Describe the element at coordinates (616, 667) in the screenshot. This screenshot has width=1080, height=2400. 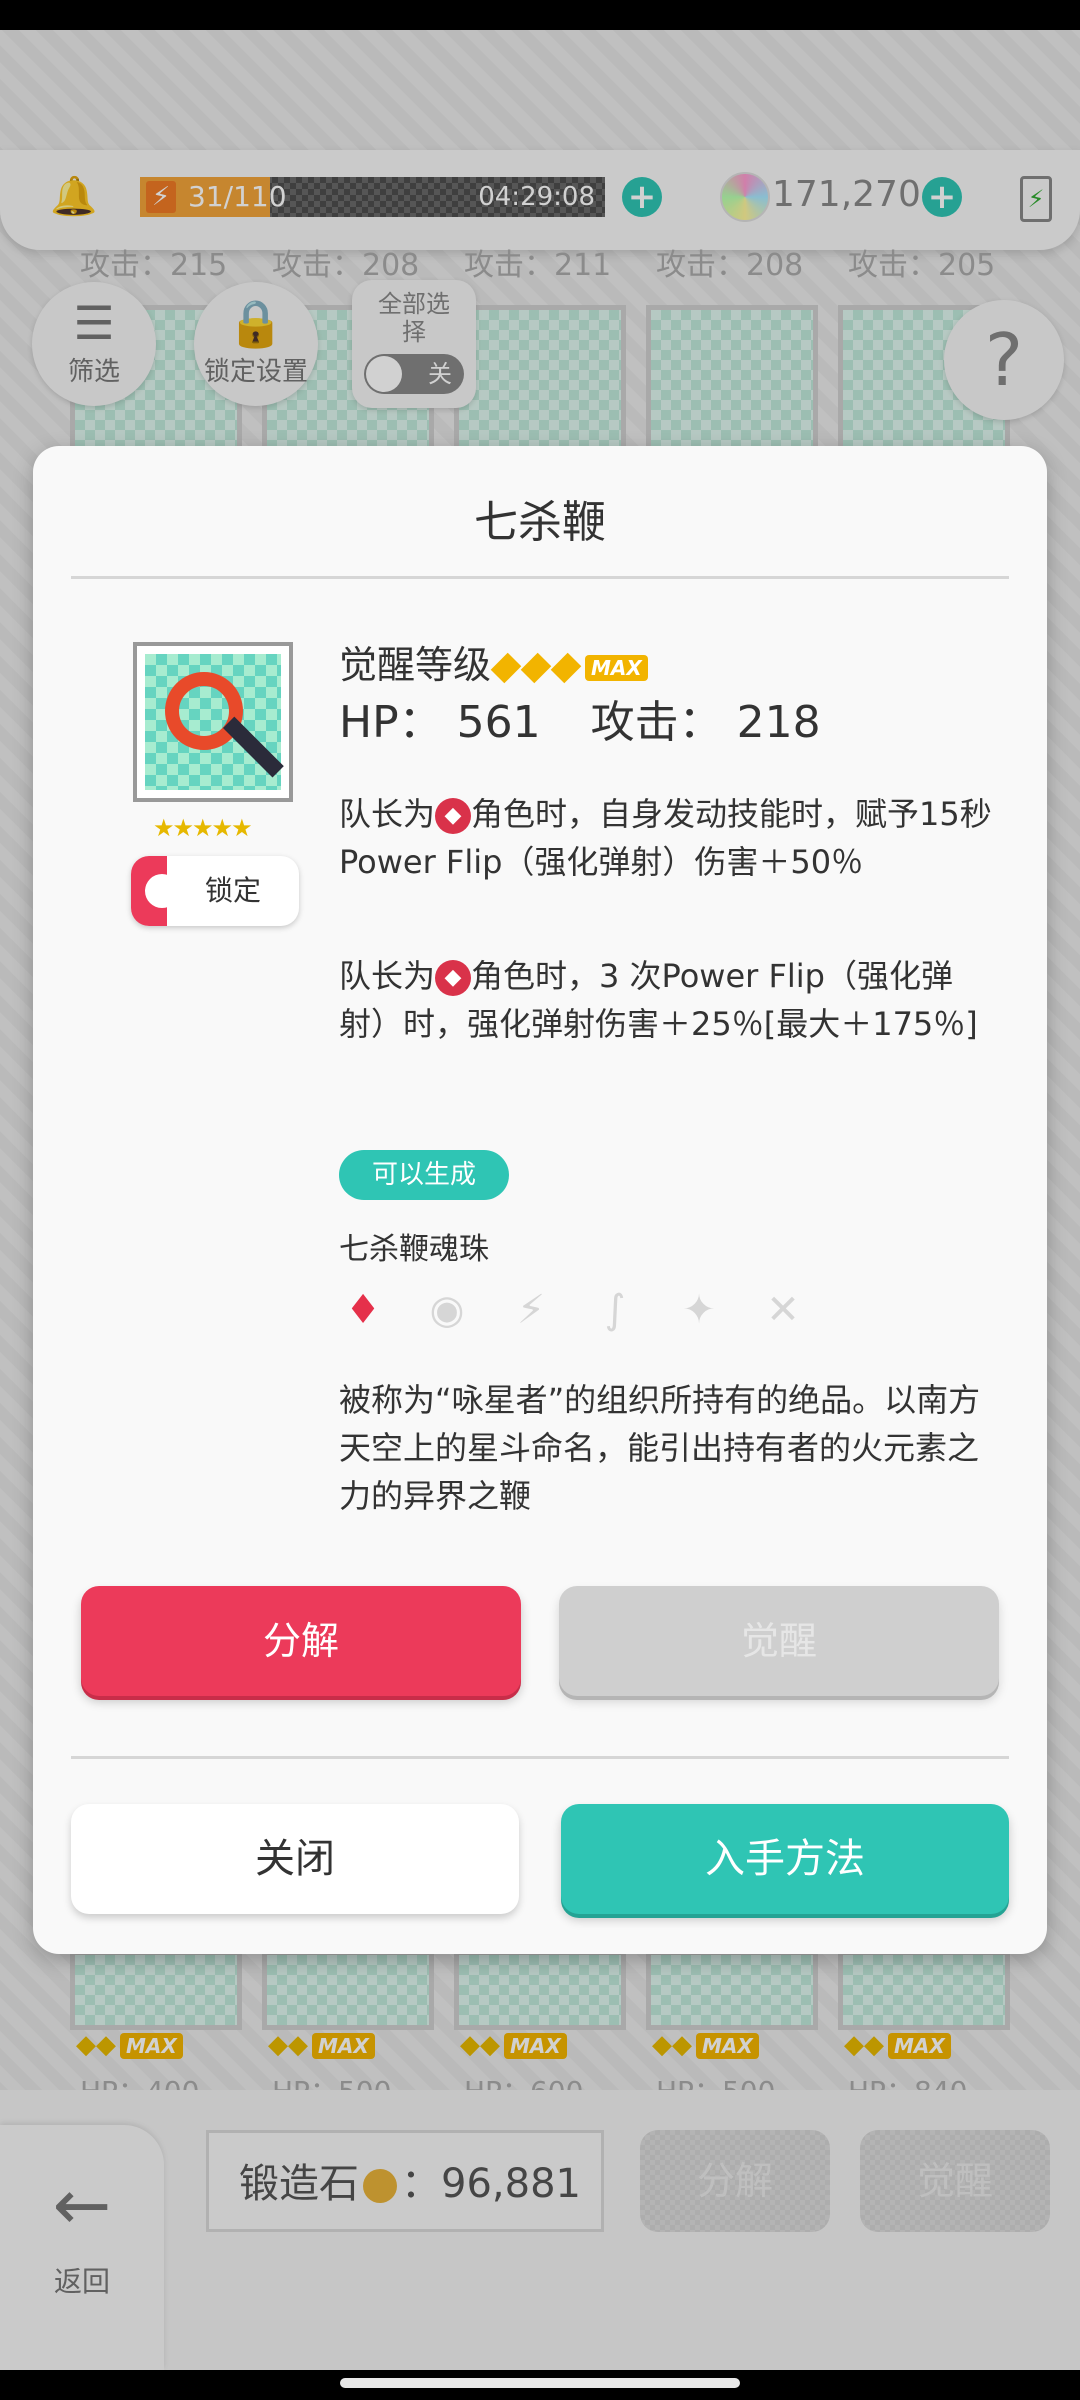
I see `max-badge: MAX` at that location.